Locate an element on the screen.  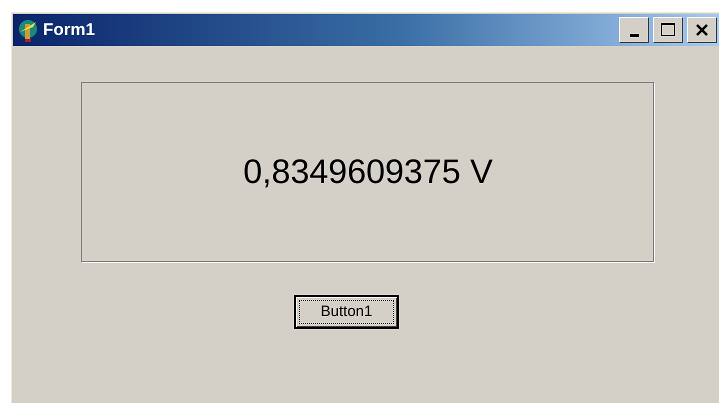
close-button is located at coordinates (702, 30).